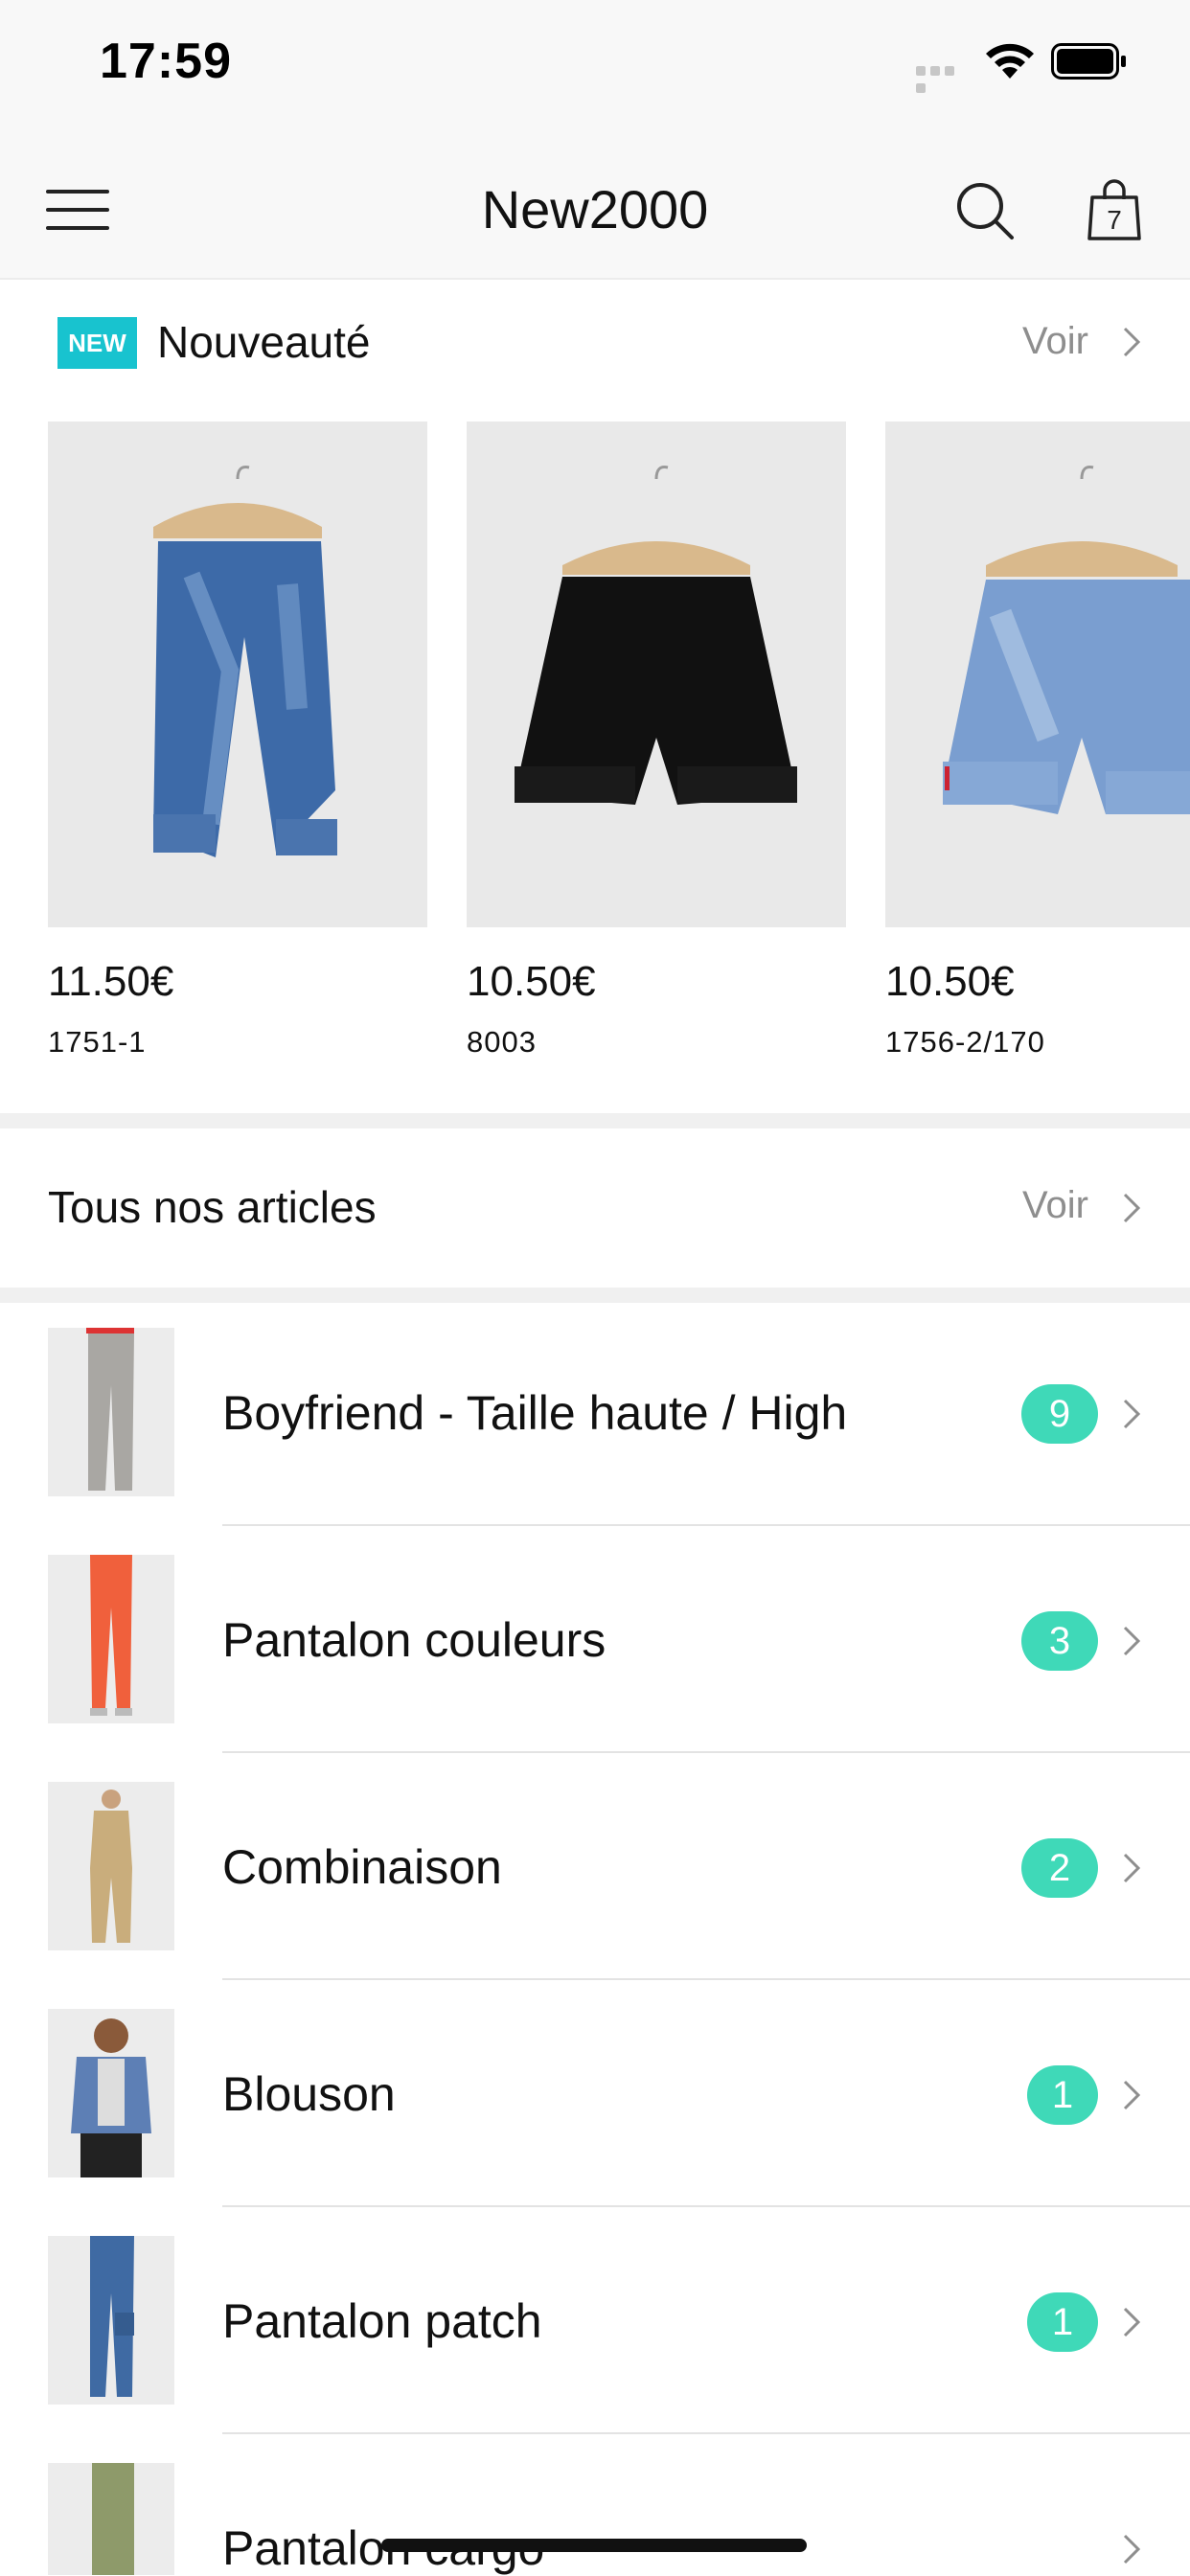 The image size is (1190, 2576). I want to click on category-label: Boyfriend - Taille haute / High, so click(534, 1413).